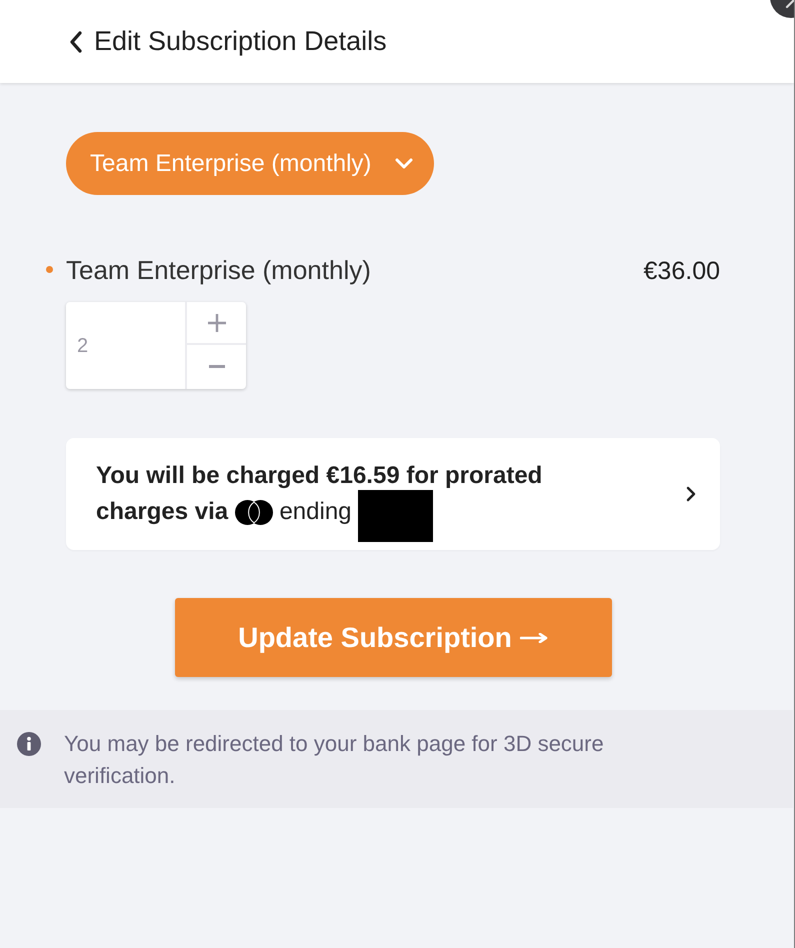 Image resolution: width=795 pixels, height=948 pixels. What do you see at coordinates (49, 269) in the screenshot?
I see `bullet-icon` at bounding box center [49, 269].